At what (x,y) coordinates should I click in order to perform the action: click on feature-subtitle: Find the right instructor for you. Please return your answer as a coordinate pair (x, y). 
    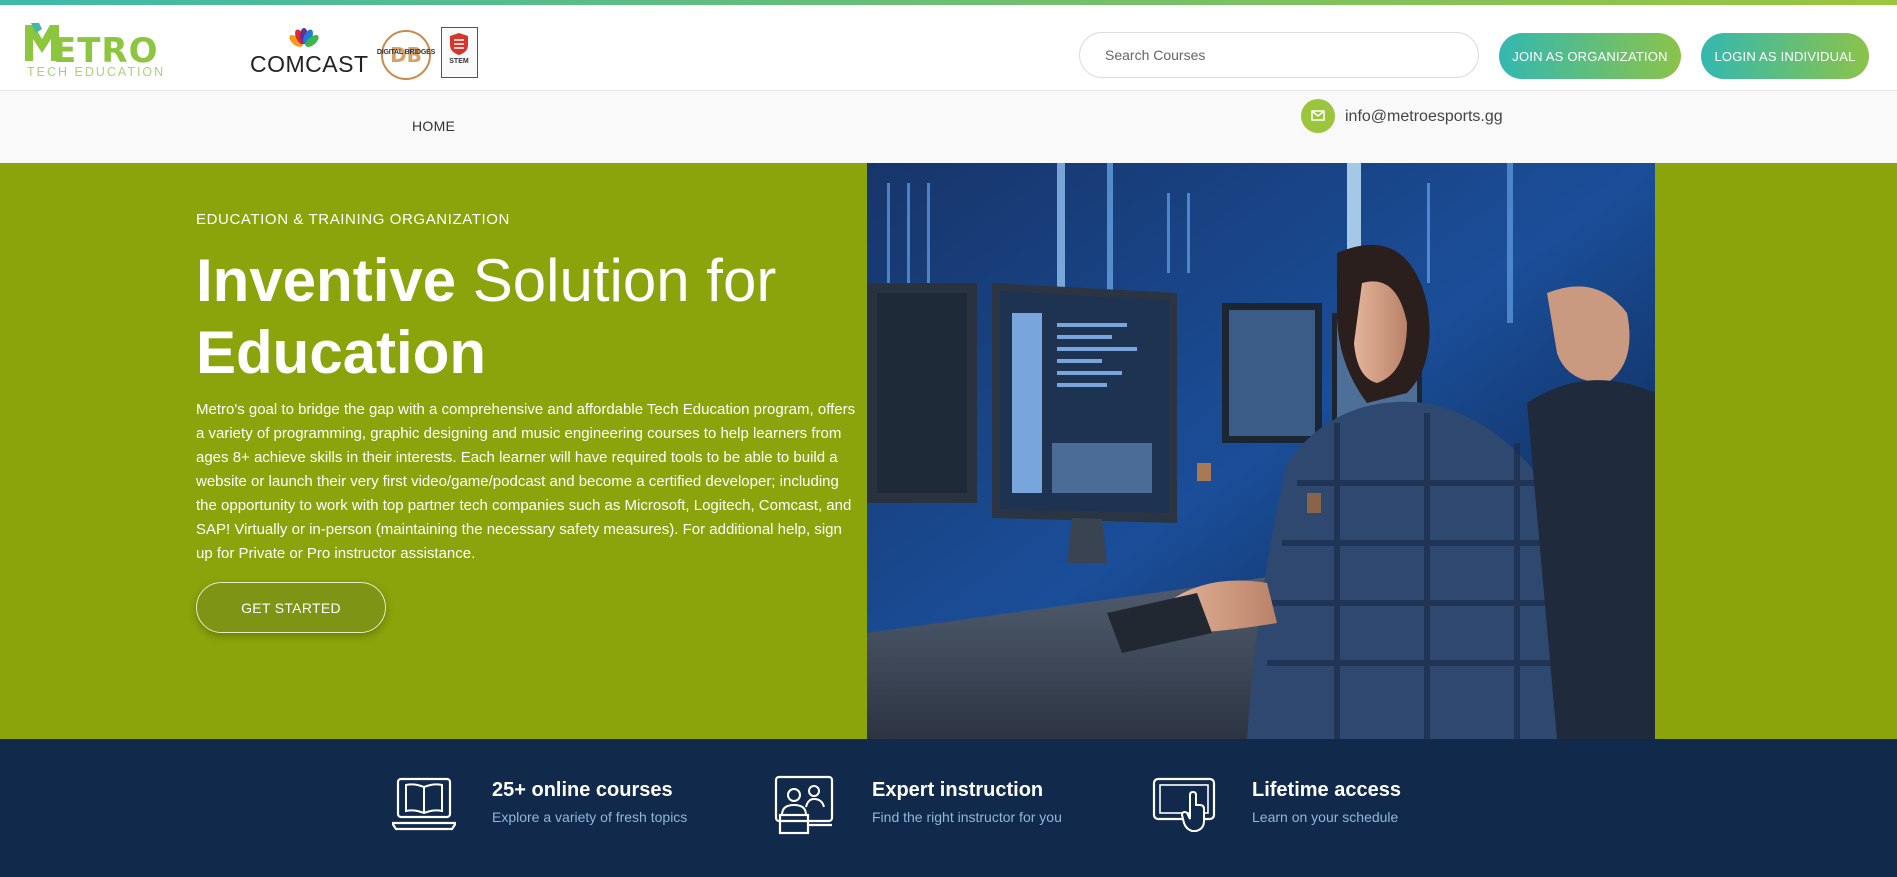
    Looking at the image, I should click on (967, 817).